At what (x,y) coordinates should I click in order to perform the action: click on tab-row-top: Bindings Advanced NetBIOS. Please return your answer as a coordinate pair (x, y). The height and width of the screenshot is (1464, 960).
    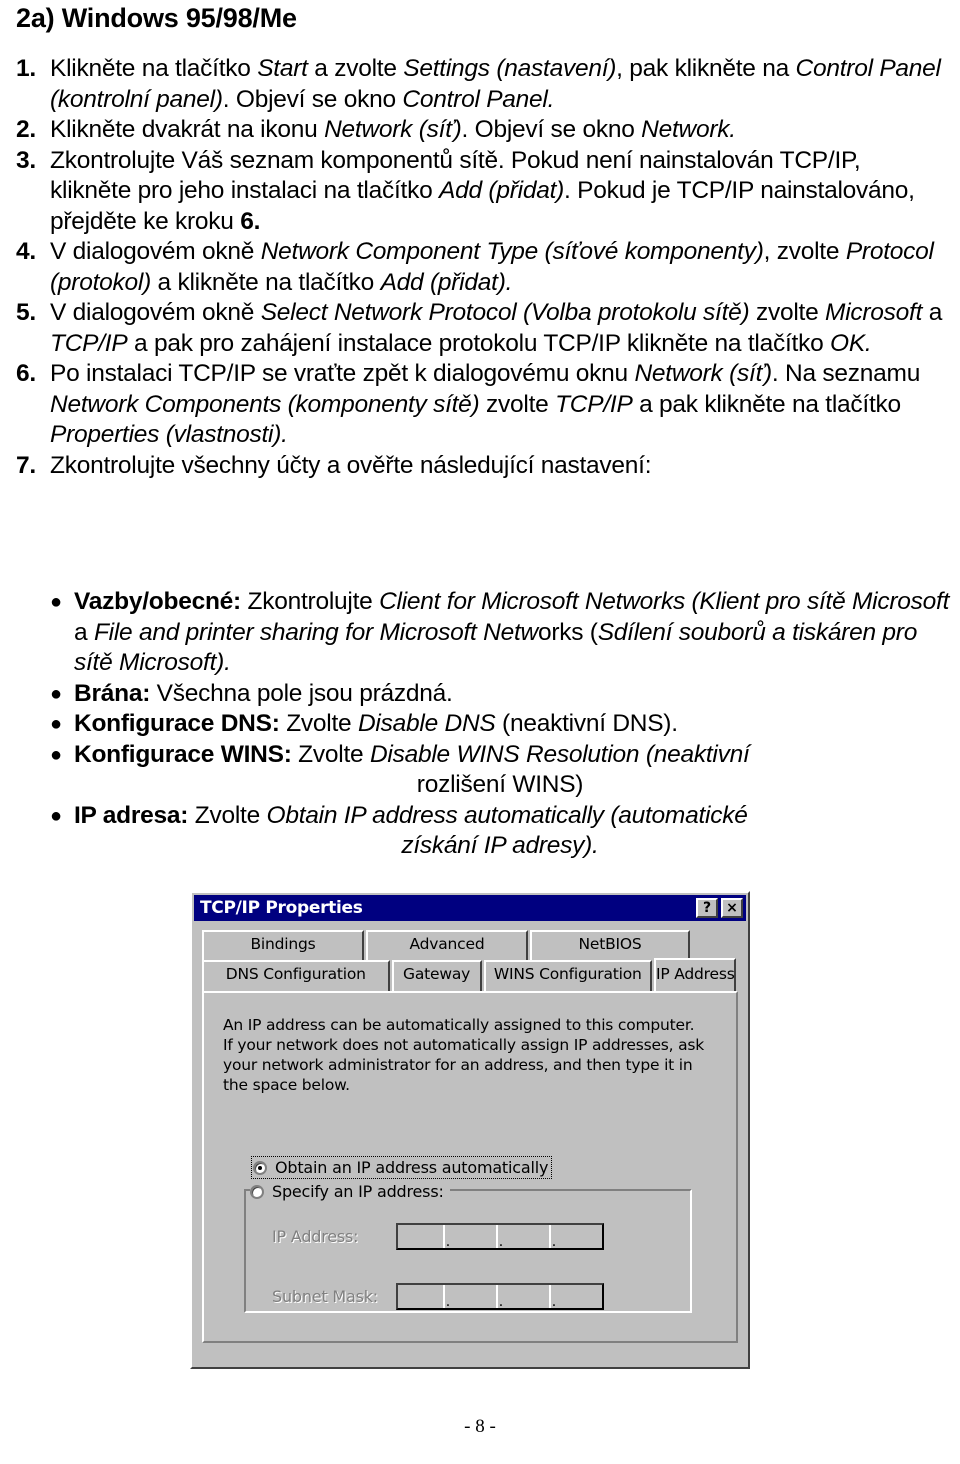
    Looking at the image, I should click on (470, 945).